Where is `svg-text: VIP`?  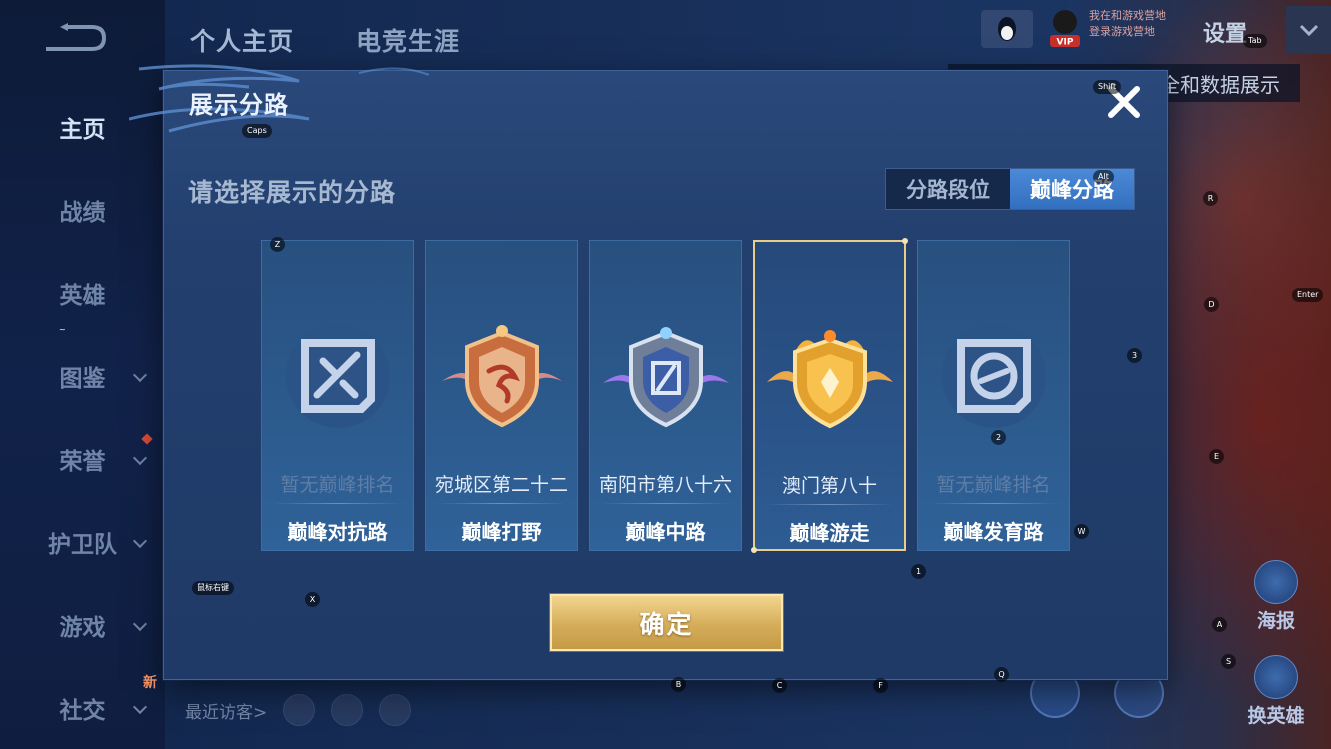
svg-text: VIP is located at coordinates (1065, 43).